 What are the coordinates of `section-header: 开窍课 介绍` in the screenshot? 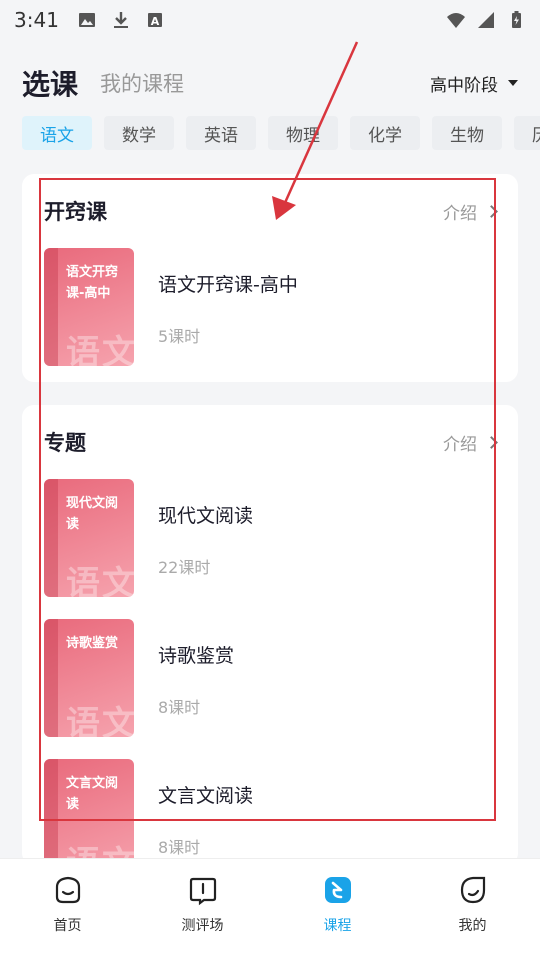 It's located at (270, 211).